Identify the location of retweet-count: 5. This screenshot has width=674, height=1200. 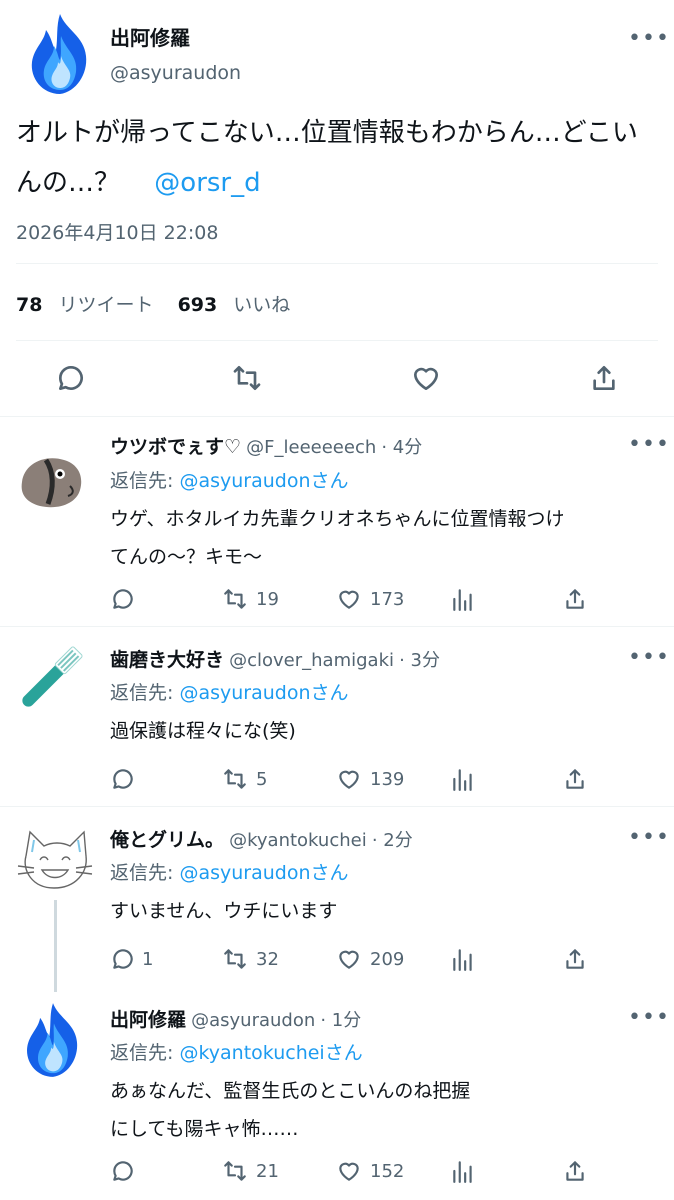
(261, 779).